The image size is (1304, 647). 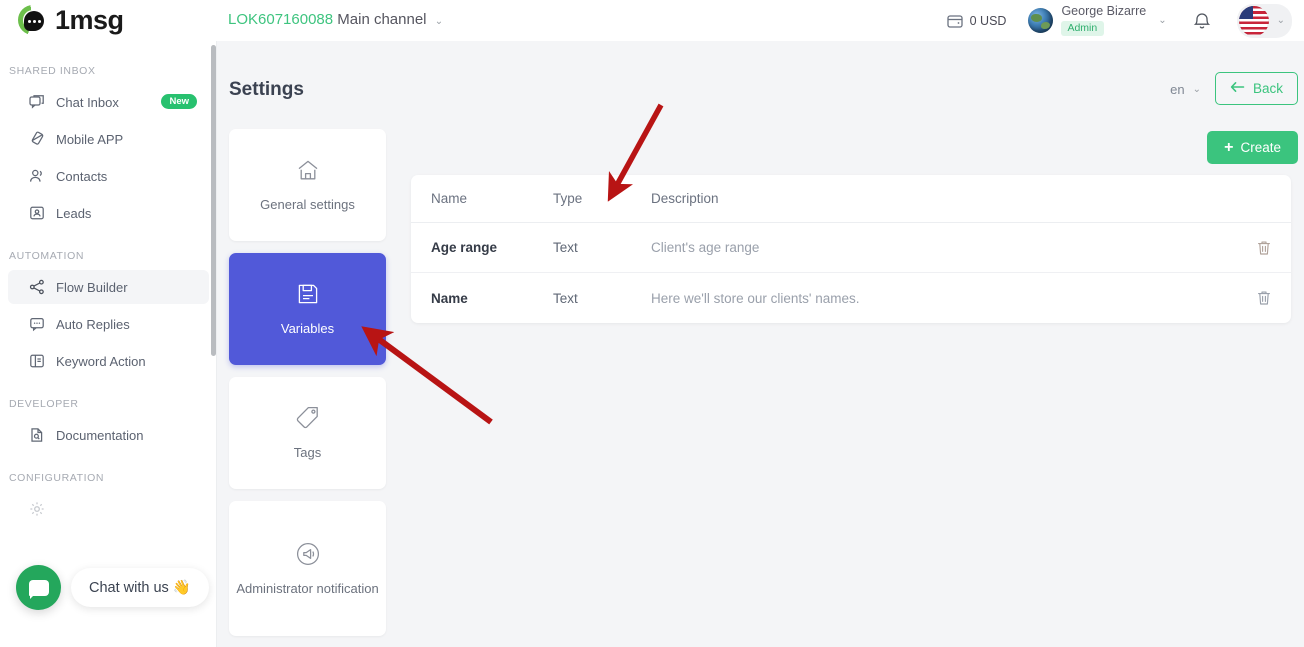 I want to click on notification-bell-icon, so click(x=1202, y=20).